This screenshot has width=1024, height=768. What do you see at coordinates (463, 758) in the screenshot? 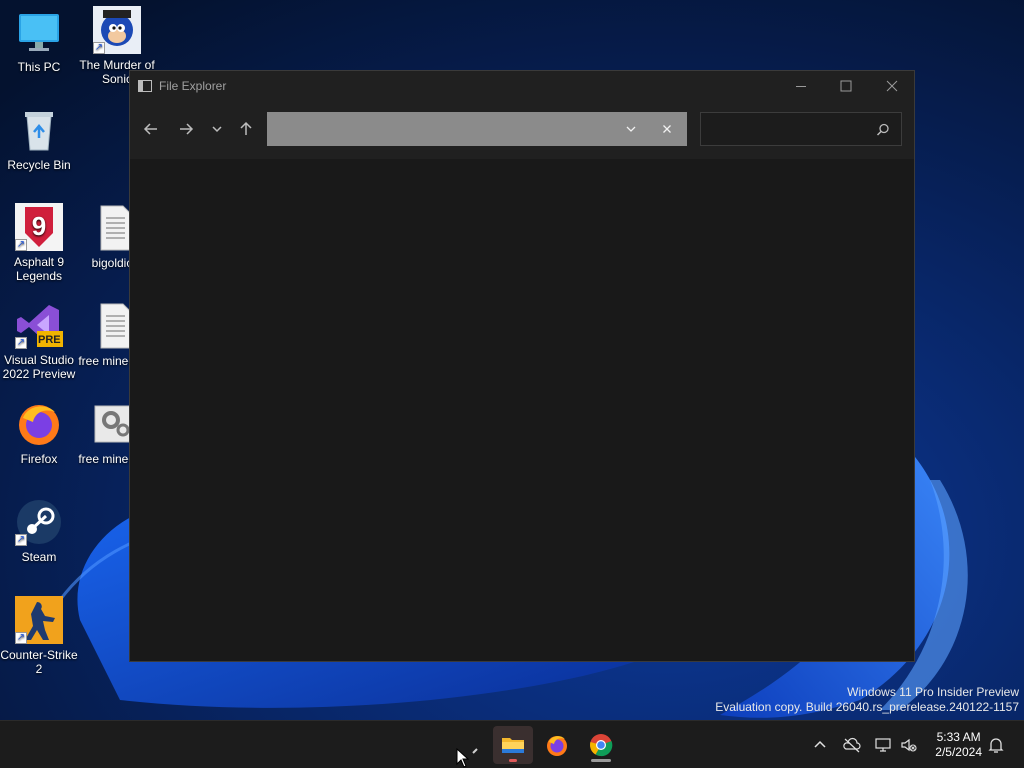
I see `mouse-cursor-icon` at bounding box center [463, 758].